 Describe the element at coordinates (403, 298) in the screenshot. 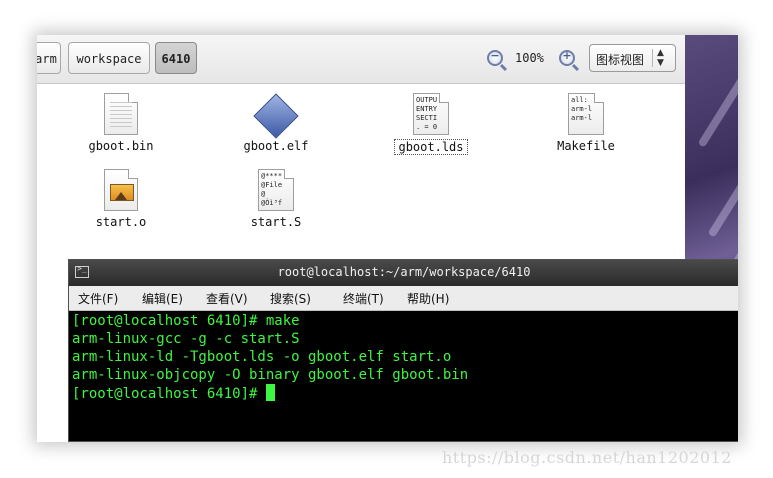

I see `terminal-menubar: 文件(F) 编辑(E) 查看(V) 搜索(S) 终端(T) 帮助(H)` at that location.